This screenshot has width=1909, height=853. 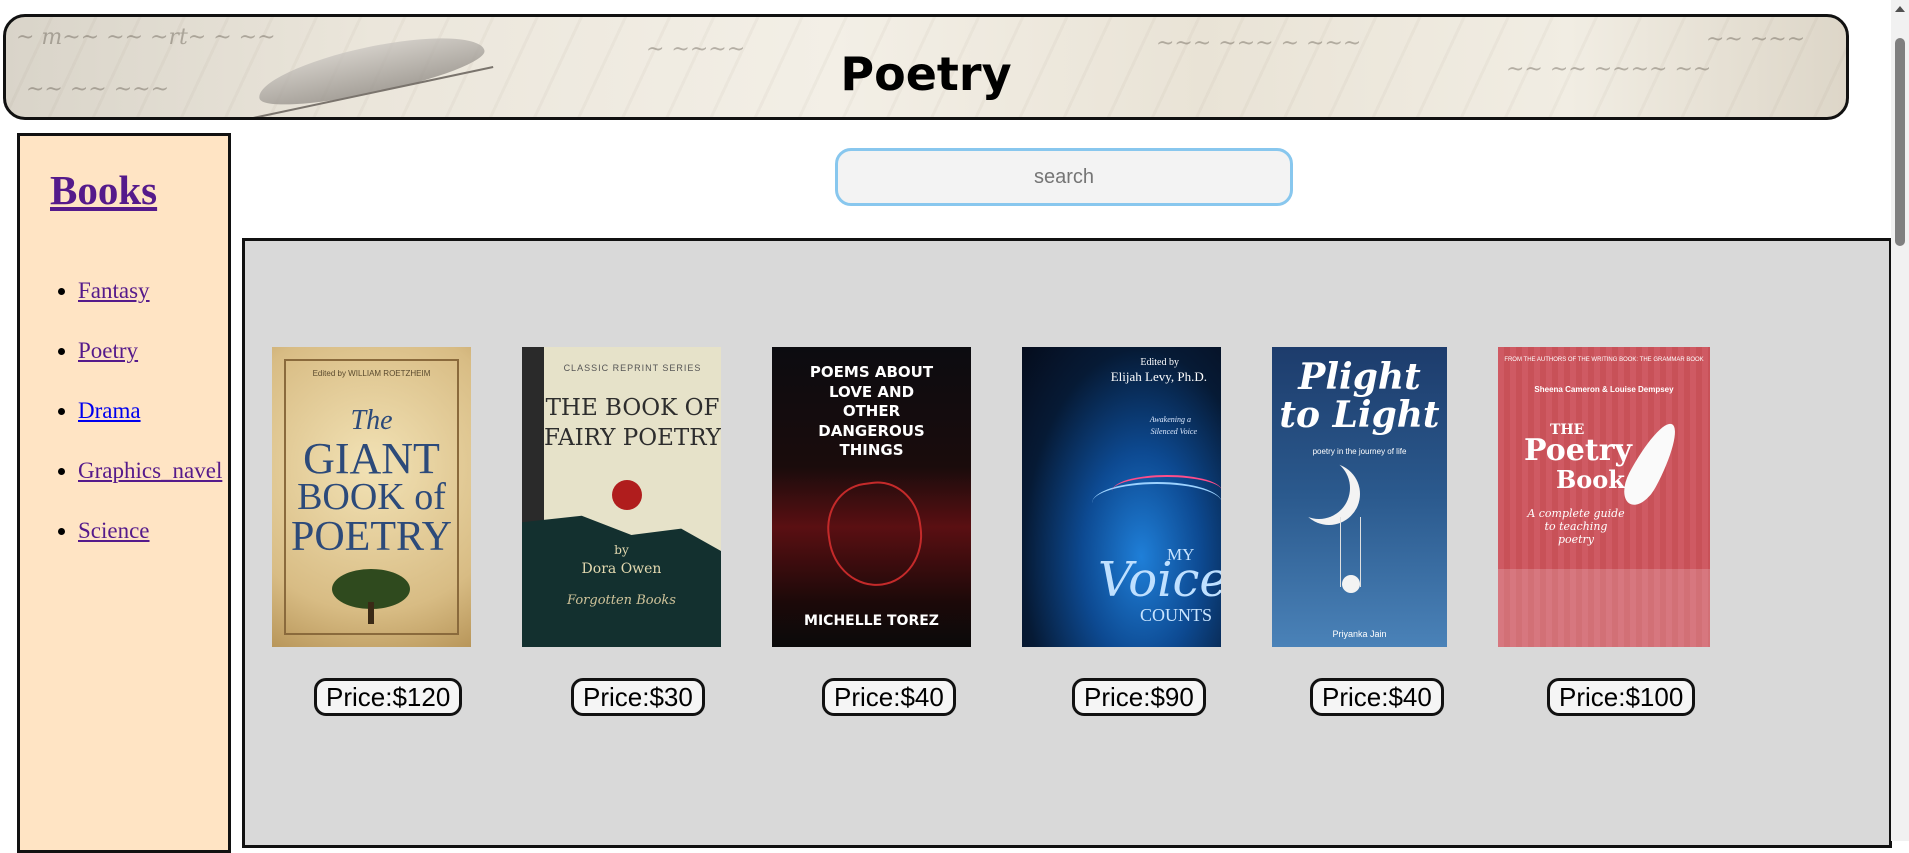 What do you see at coordinates (871, 372) in the screenshot?
I see `cover-title-line: POEMS ABOUT` at bounding box center [871, 372].